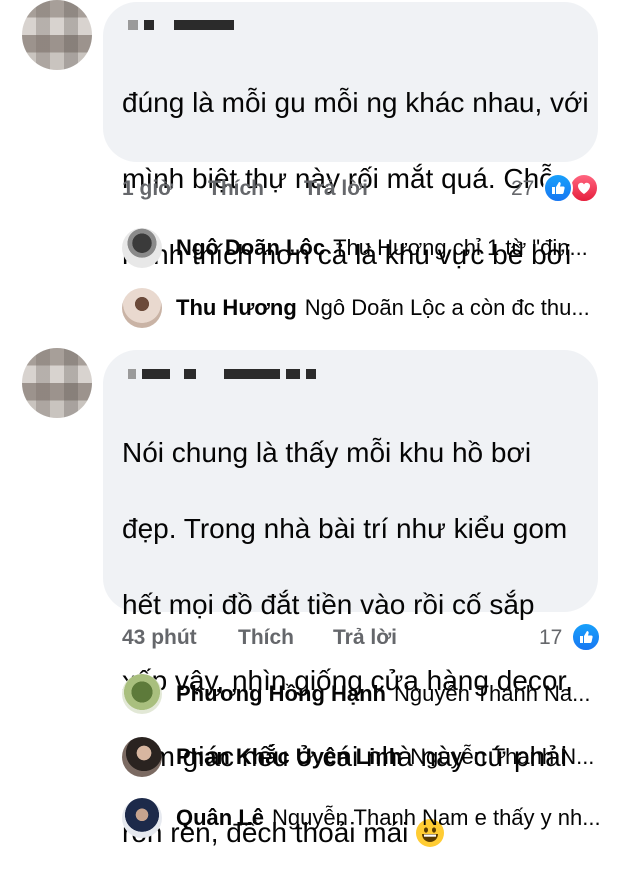 The width and height of the screenshot is (620, 890). Describe the element at coordinates (159, 638) in the screenshot. I see `comment-timestamp: 43 phút` at that location.